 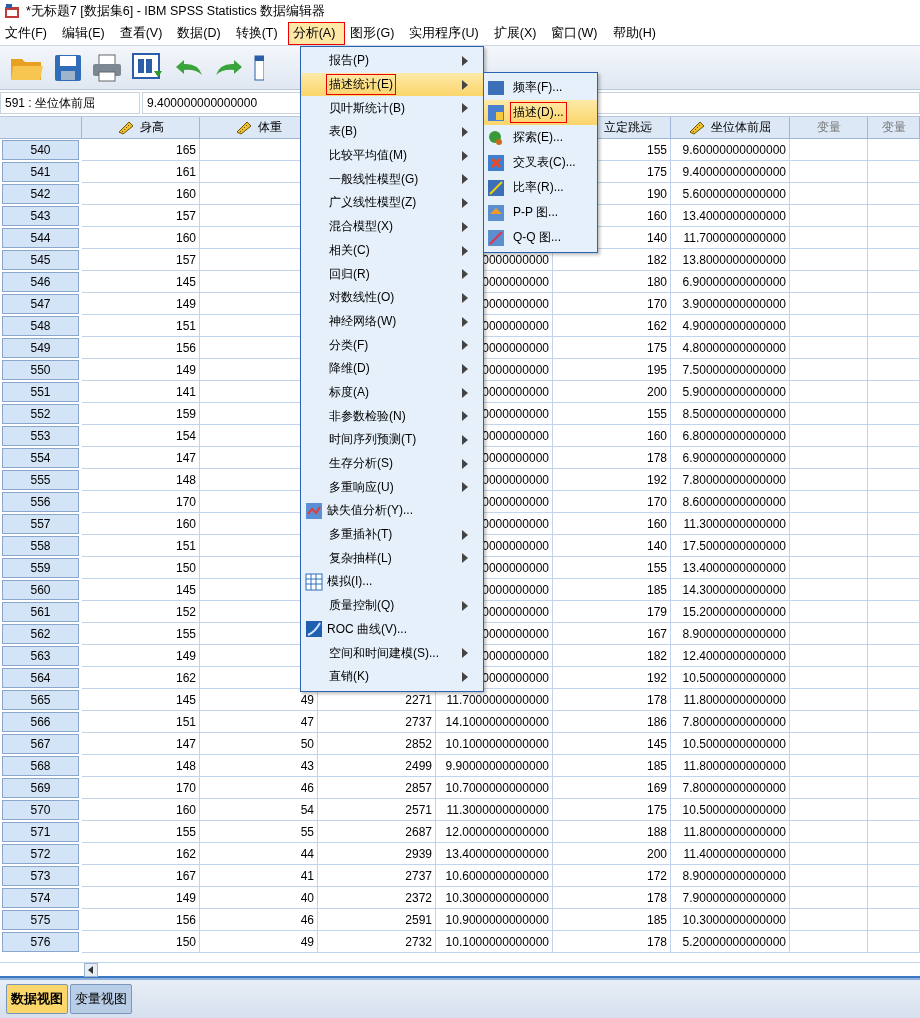 I want to click on menu-option-label: 分类(F), so click(x=349, y=345).